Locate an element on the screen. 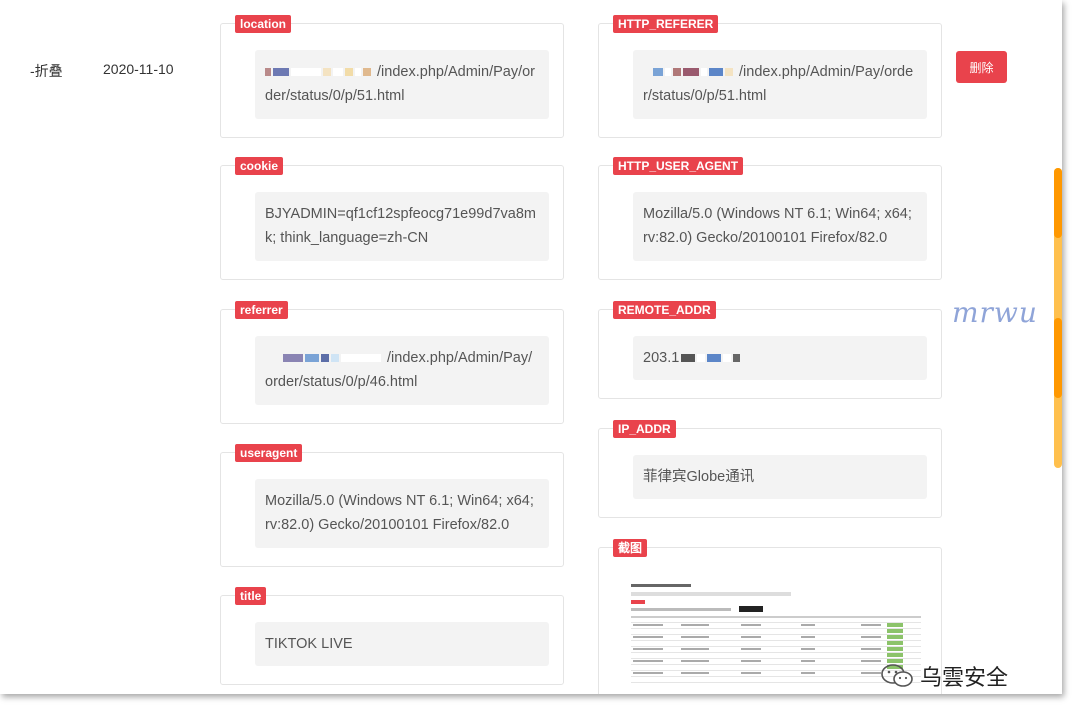 The width and height of the screenshot is (1080, 722). field-tag-title: title is located at coordinates (251, 596).